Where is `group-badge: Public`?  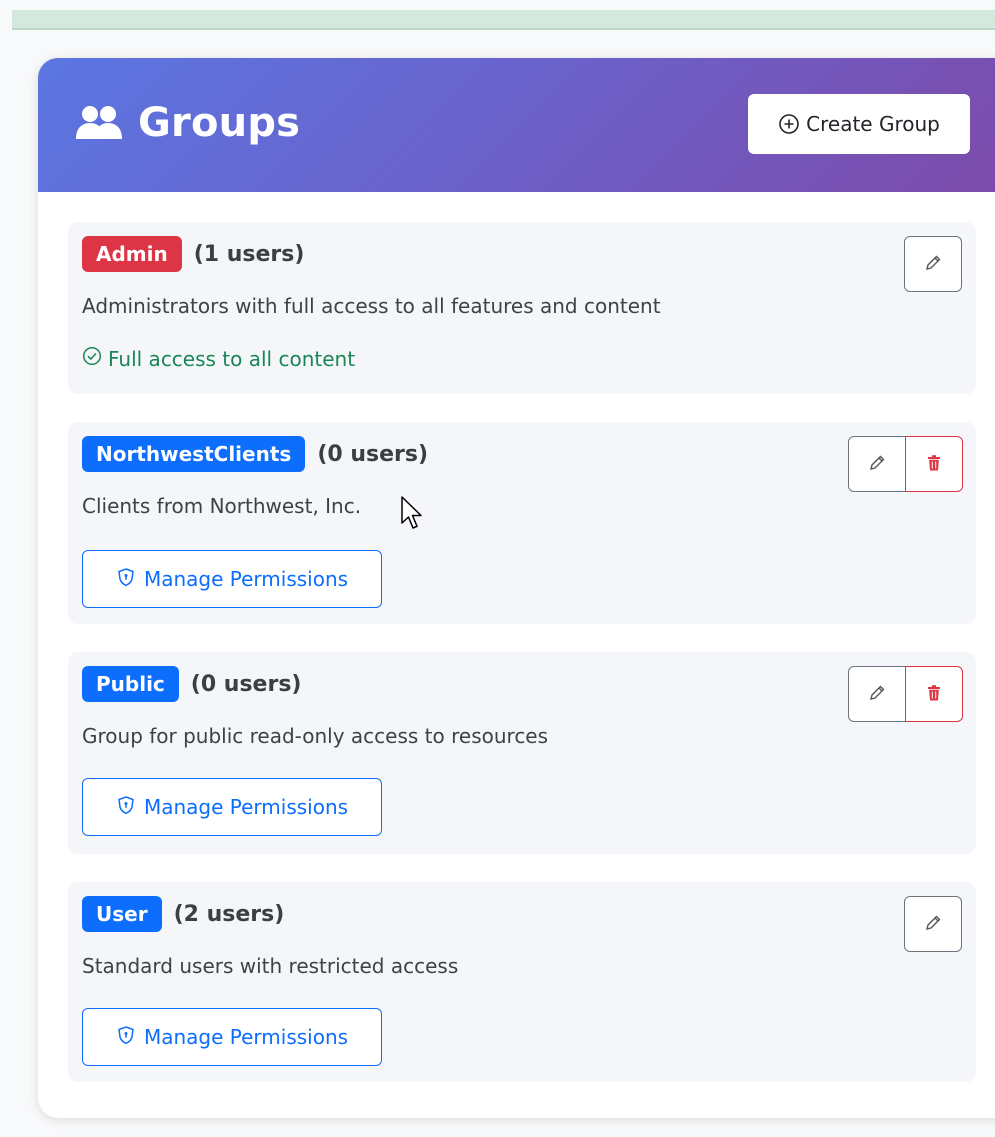
group-badge: Public is located at coordinates (130, 684).